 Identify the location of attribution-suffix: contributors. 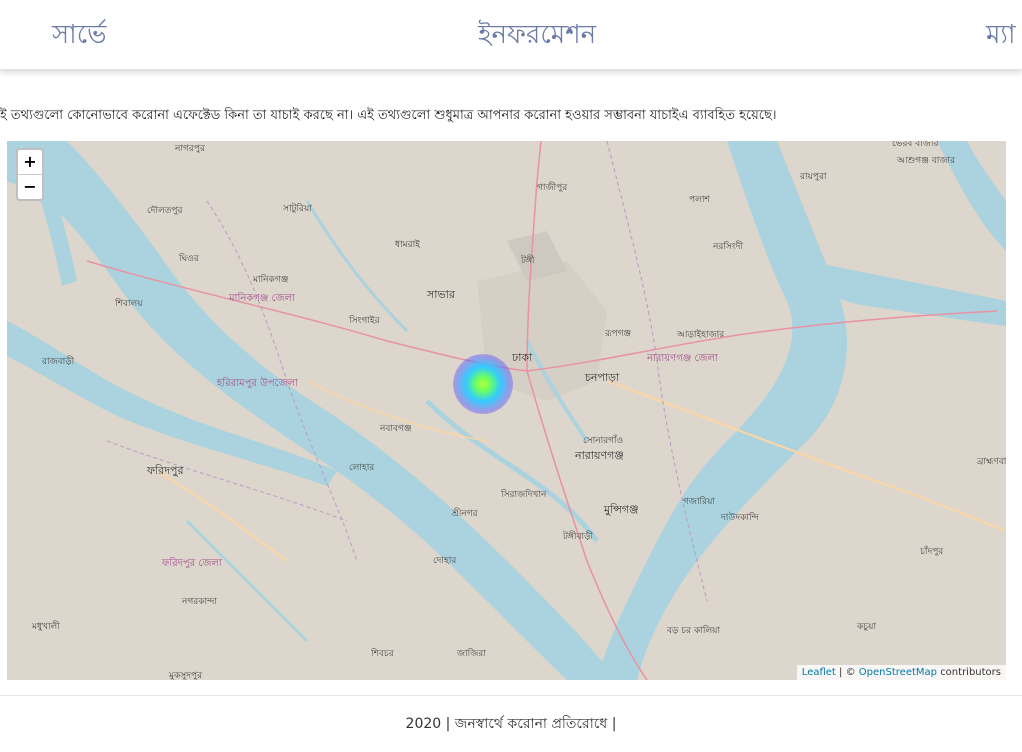
(970, 672).